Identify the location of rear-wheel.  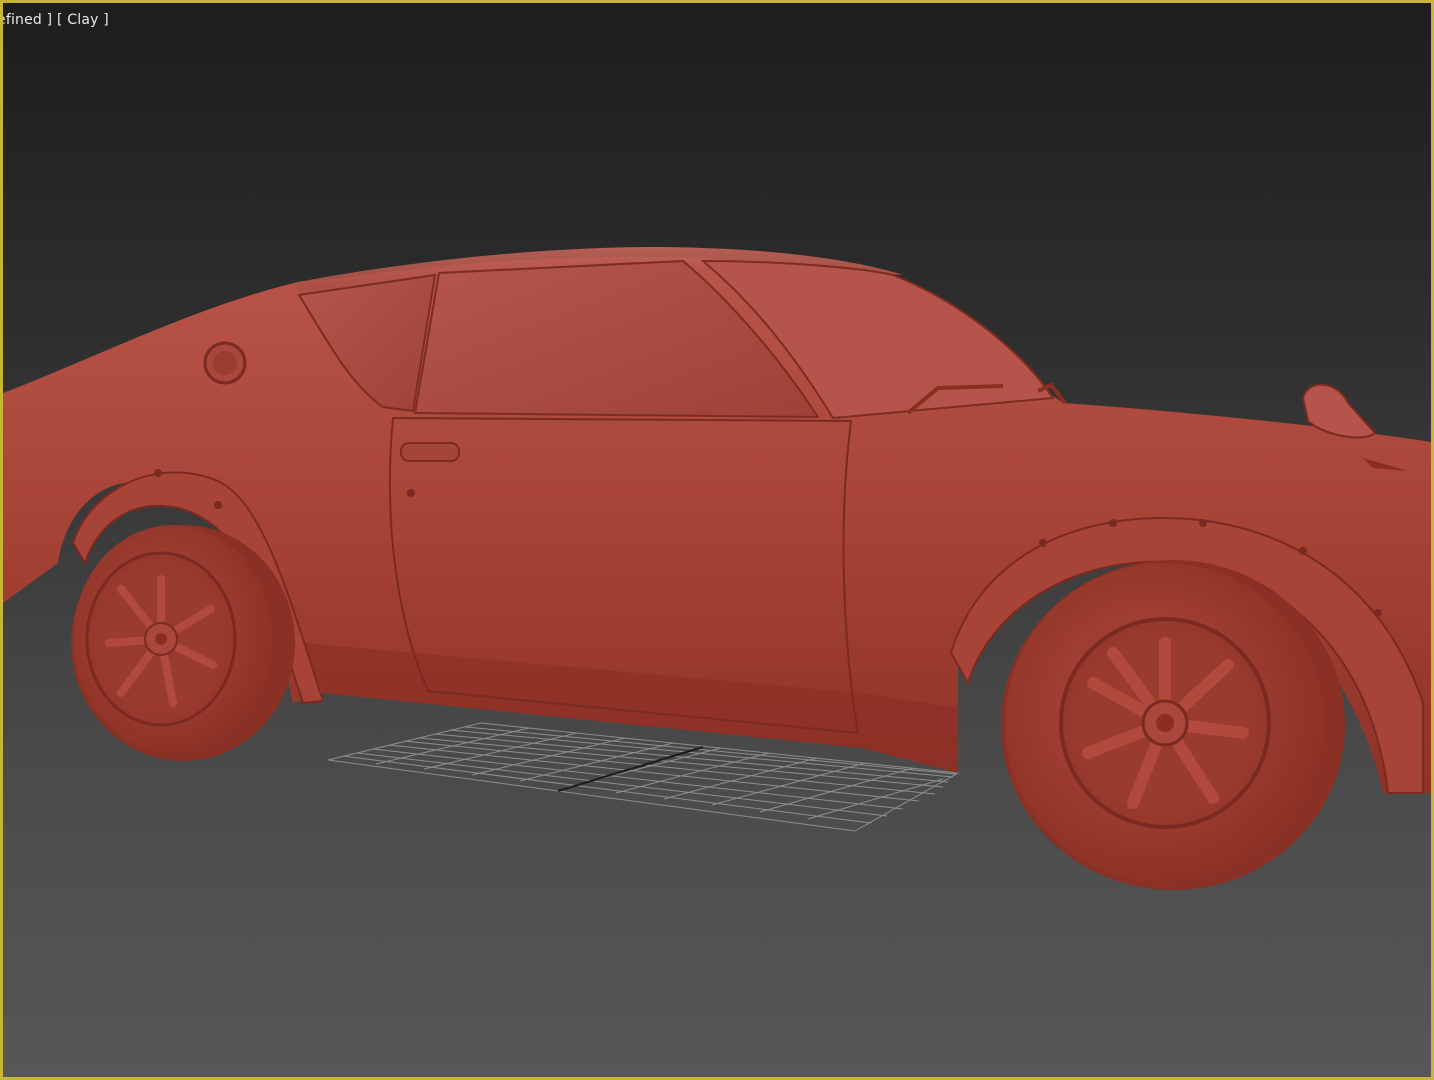
(183, 643).